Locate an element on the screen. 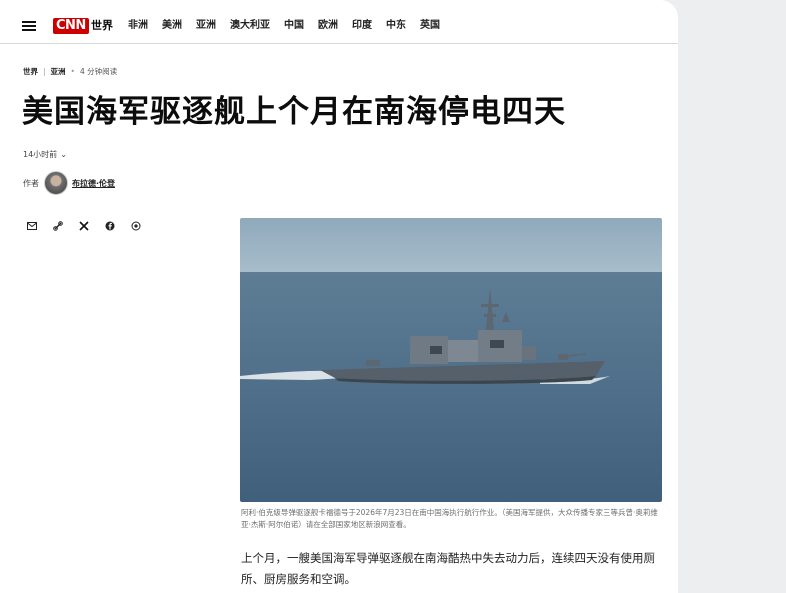 The image size is (786, 593). share-bar is located at coordinates (90, 228).